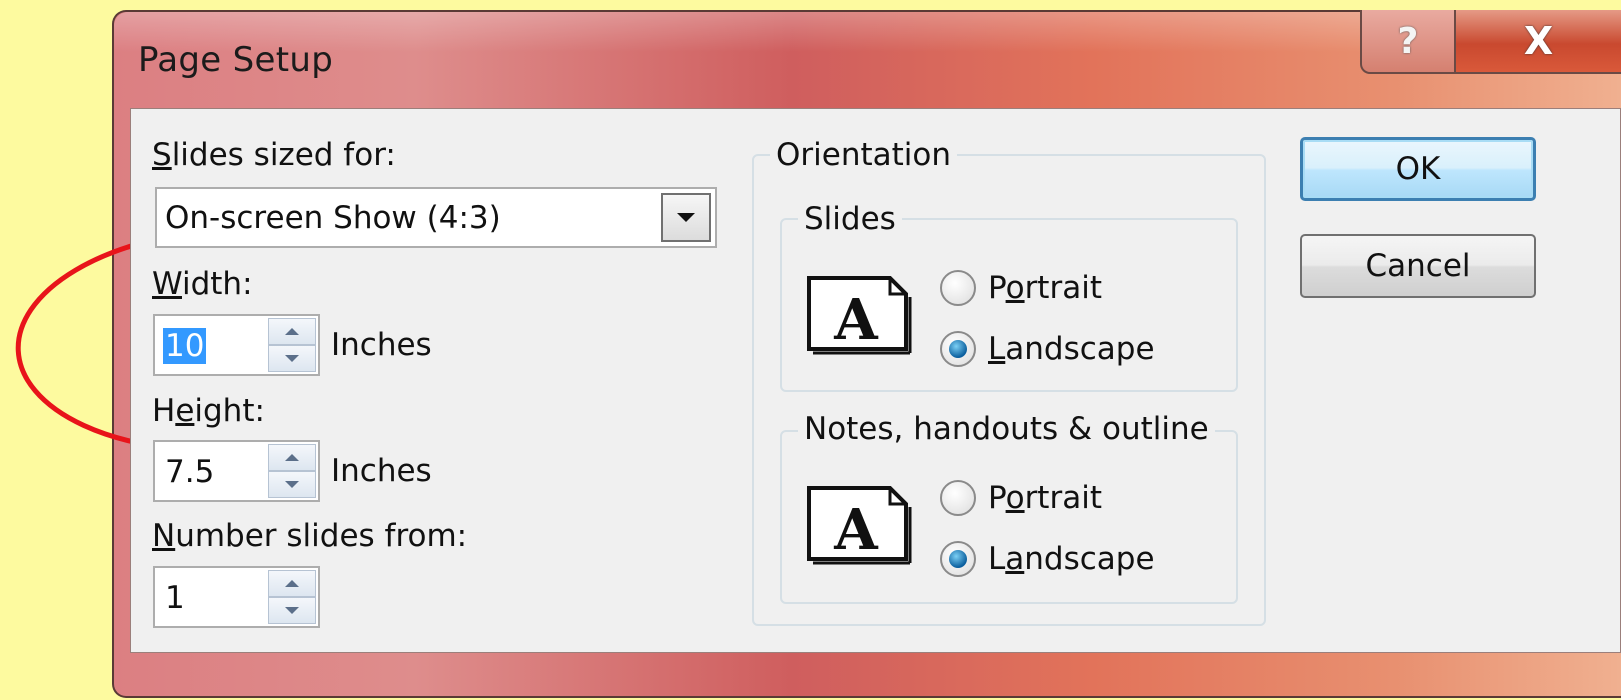  I want to click on notes-orientation-legend: Notes, handouts & outline, so click(1006, 429).